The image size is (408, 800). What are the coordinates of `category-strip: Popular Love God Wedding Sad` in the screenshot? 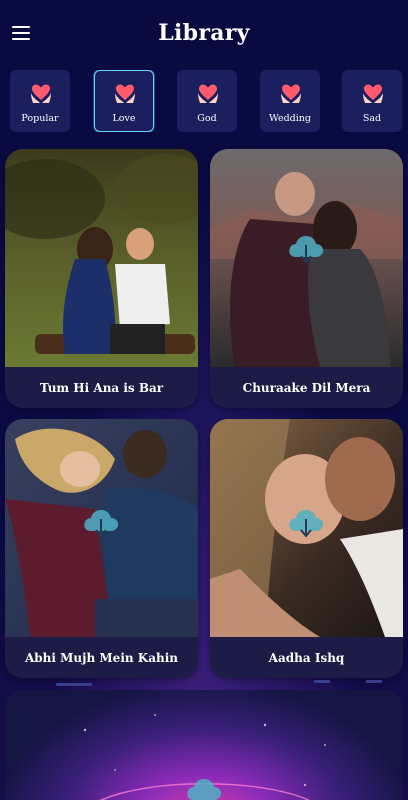 It's located at (209, 101).